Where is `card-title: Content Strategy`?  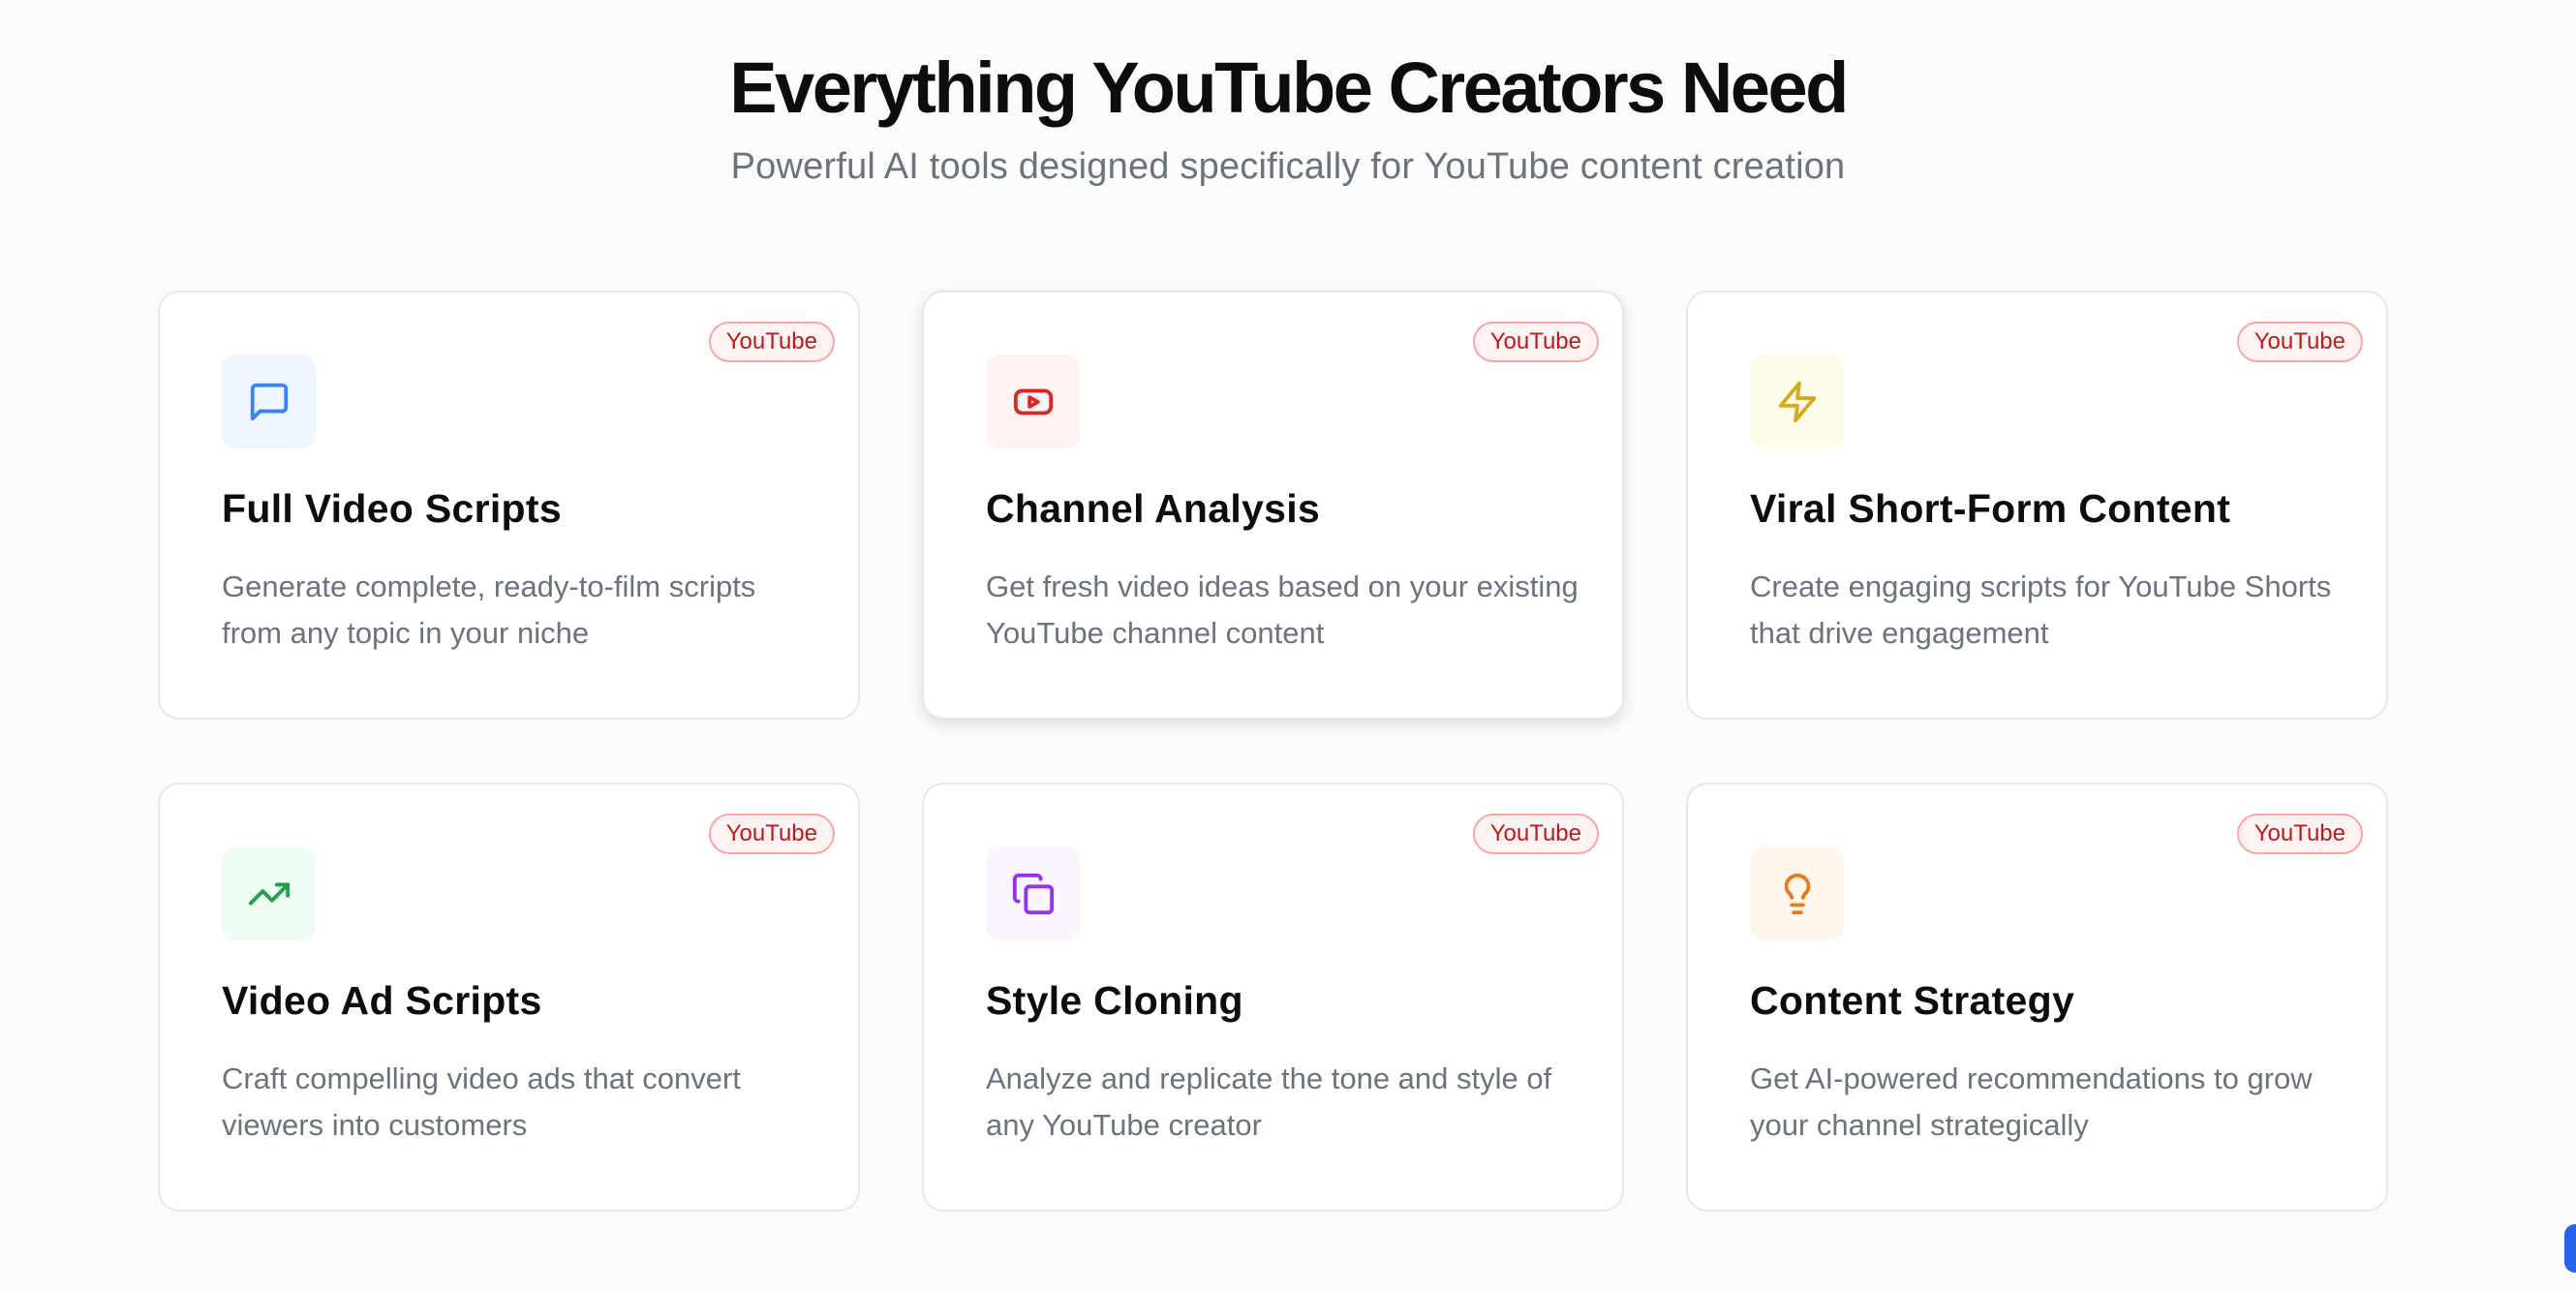 card-title: Content Strategy is located at coordinates (1912, 1000).